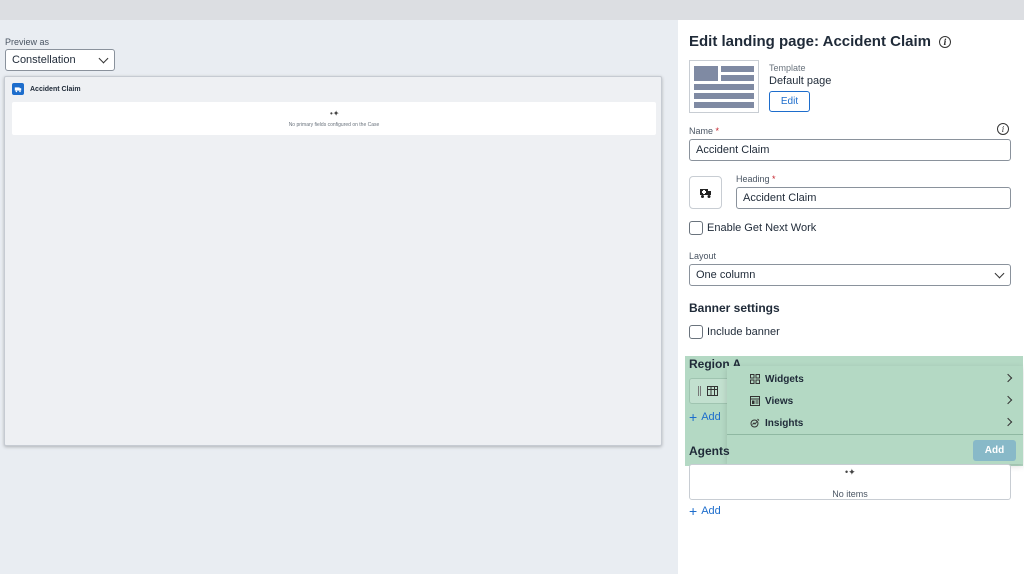  Describe the element at coordinates (755, 423) in the screenshot. I see `insights-icon` at that location.